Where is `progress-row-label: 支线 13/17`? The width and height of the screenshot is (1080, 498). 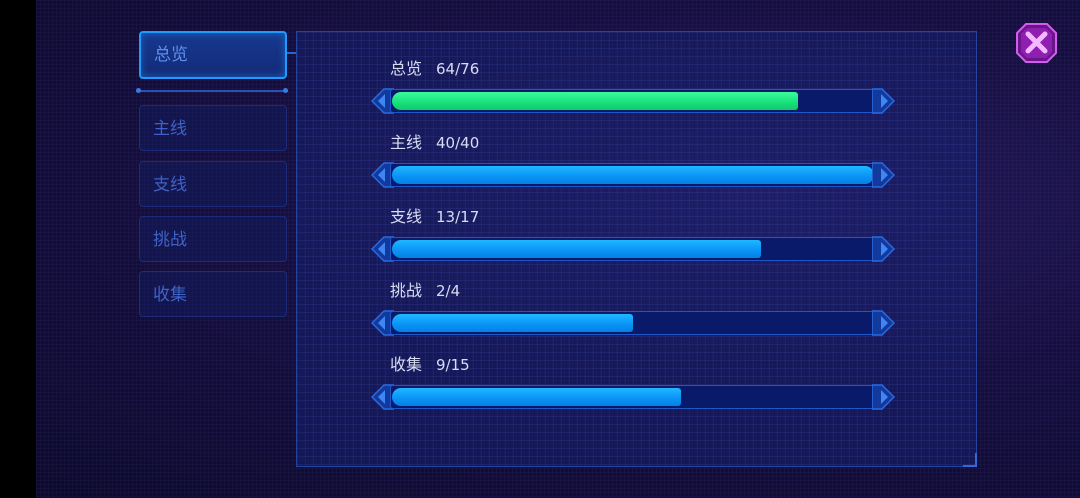
progress-row-label: 支线 13/17 is located at coordinates (434, 217).